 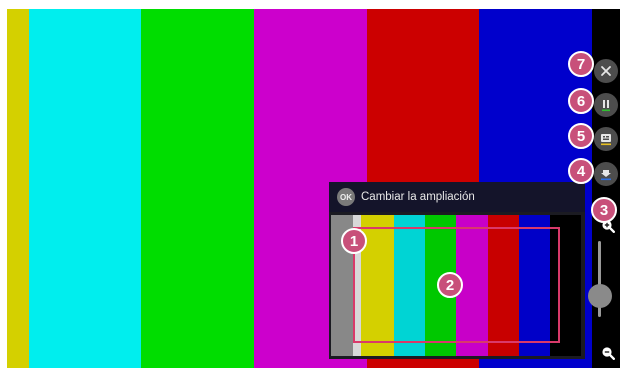 What do you see at coordinates (581, 171) in the screenshot?
I see `callout-badge-4: 4` at bounding box center [581, 171].